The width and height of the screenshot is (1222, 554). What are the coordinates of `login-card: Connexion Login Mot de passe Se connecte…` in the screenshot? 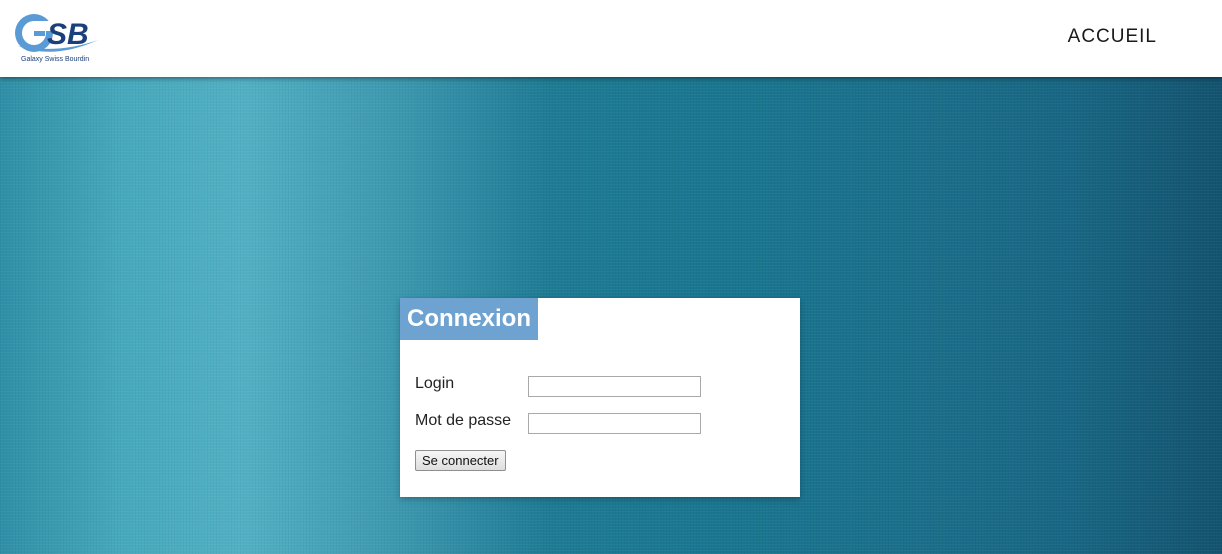 It's located at (600, 397).